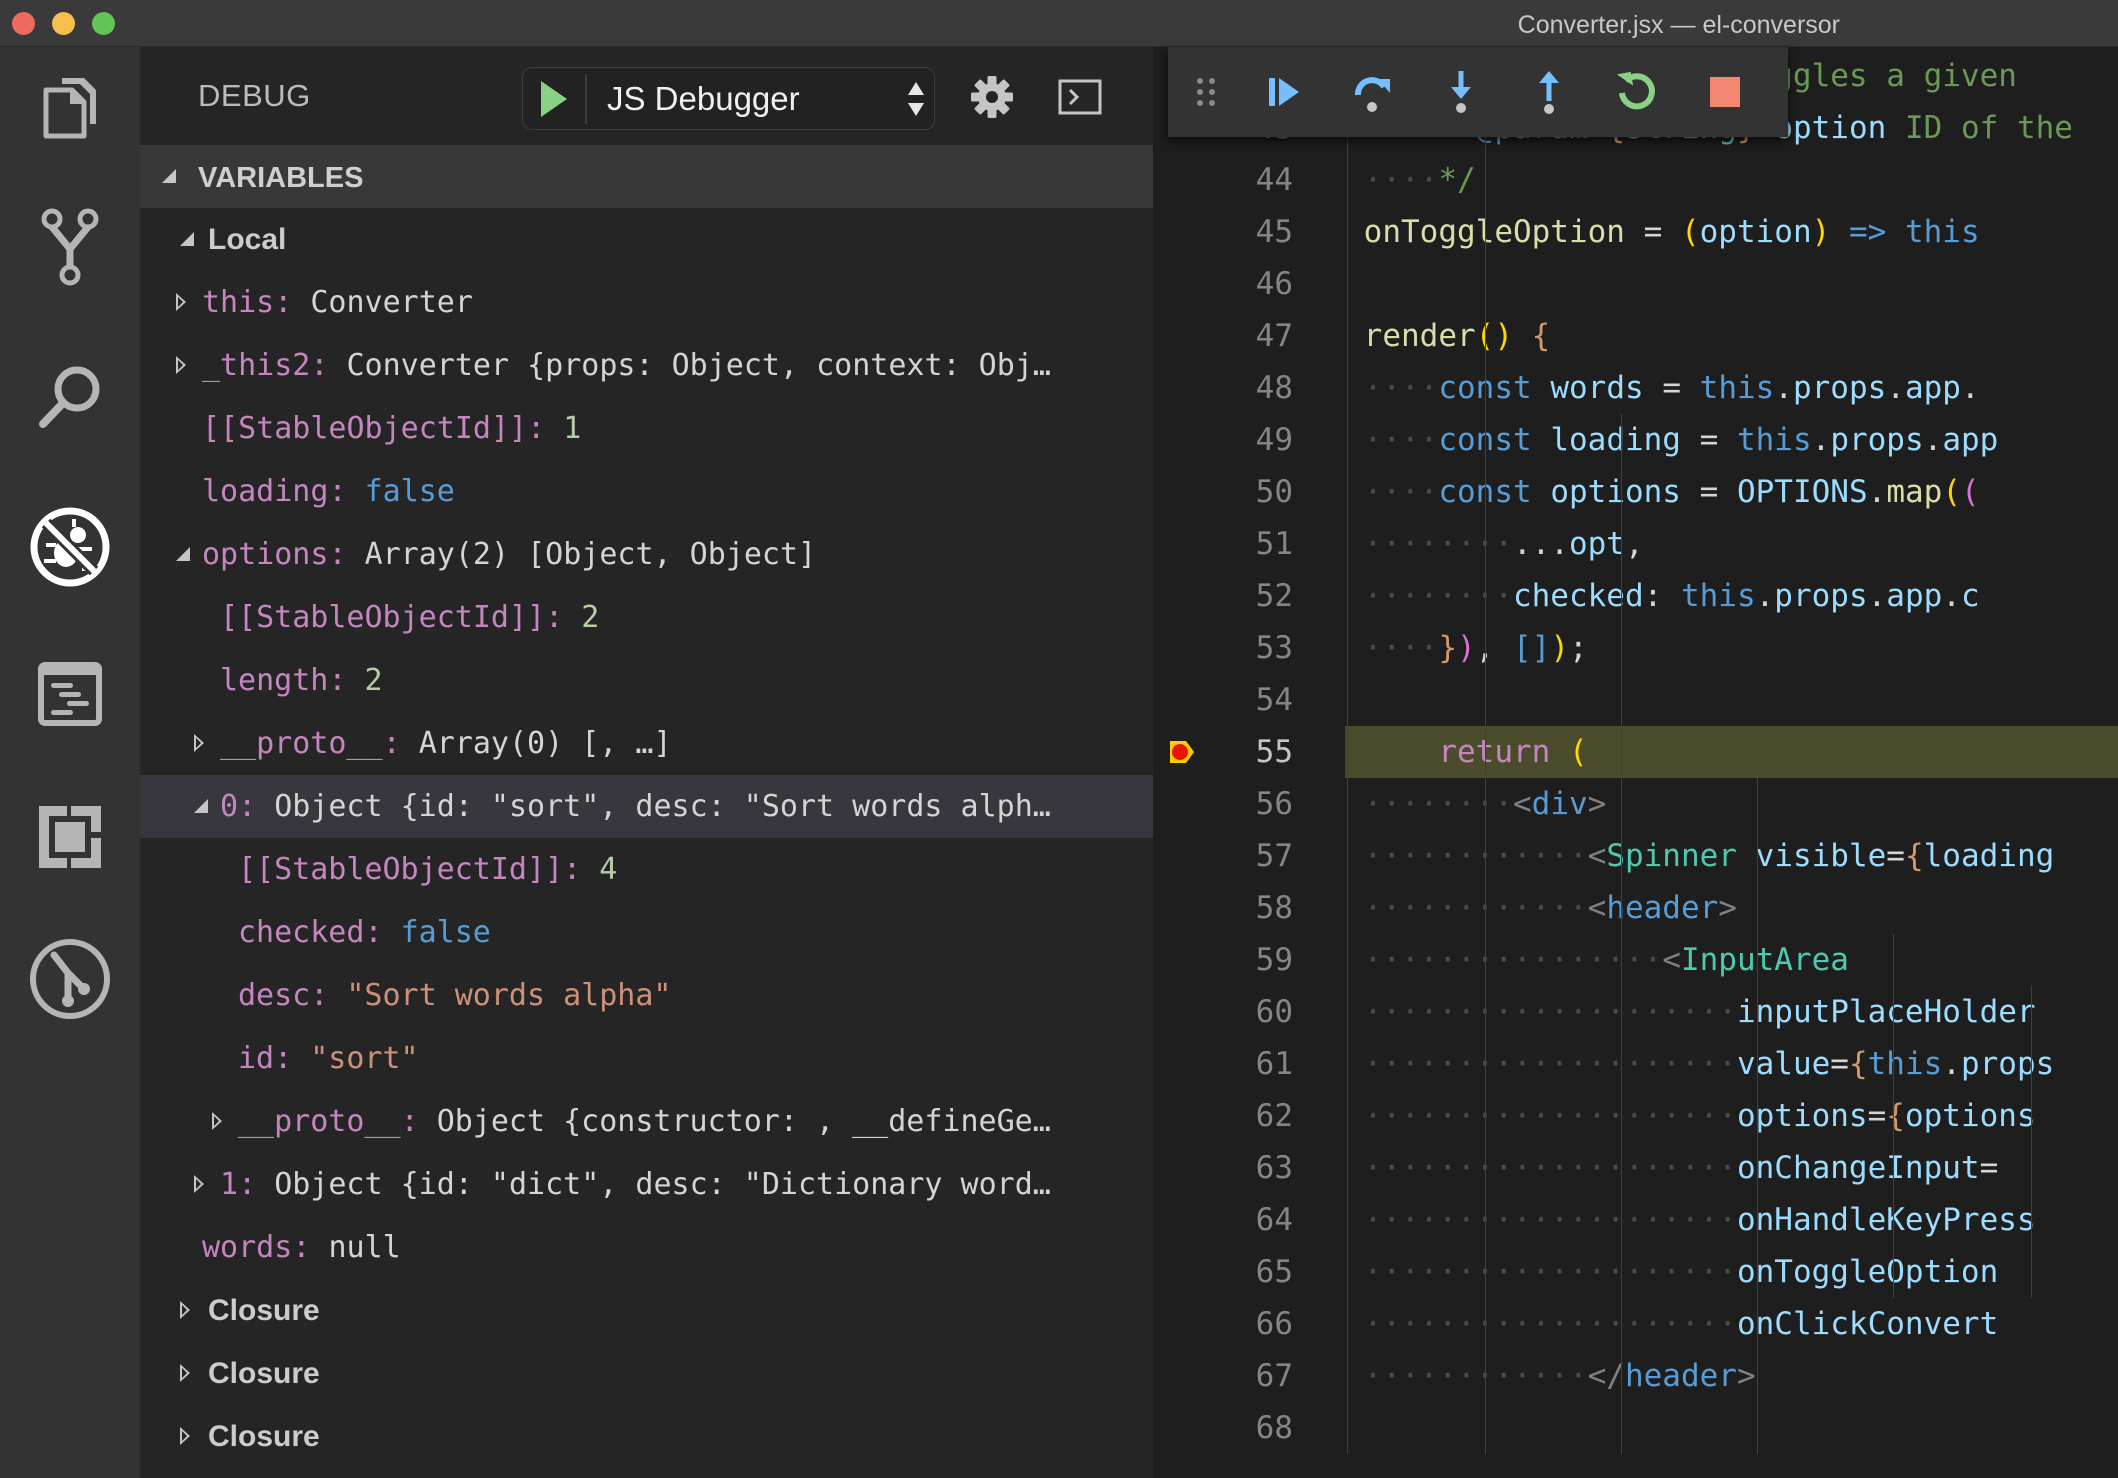 The height and width of the screenshot is (1478, 2118). I want to click on breakpoint-stopped-icon, so click(1182, 752).